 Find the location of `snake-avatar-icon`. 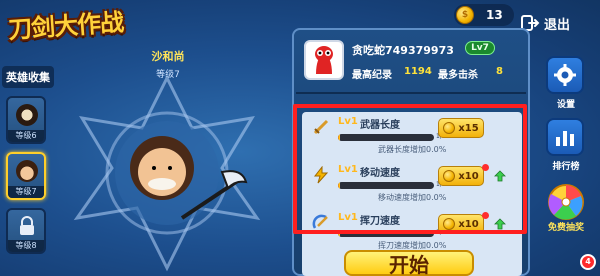

snake-avatar-icon is located at coordinates (324, 60).